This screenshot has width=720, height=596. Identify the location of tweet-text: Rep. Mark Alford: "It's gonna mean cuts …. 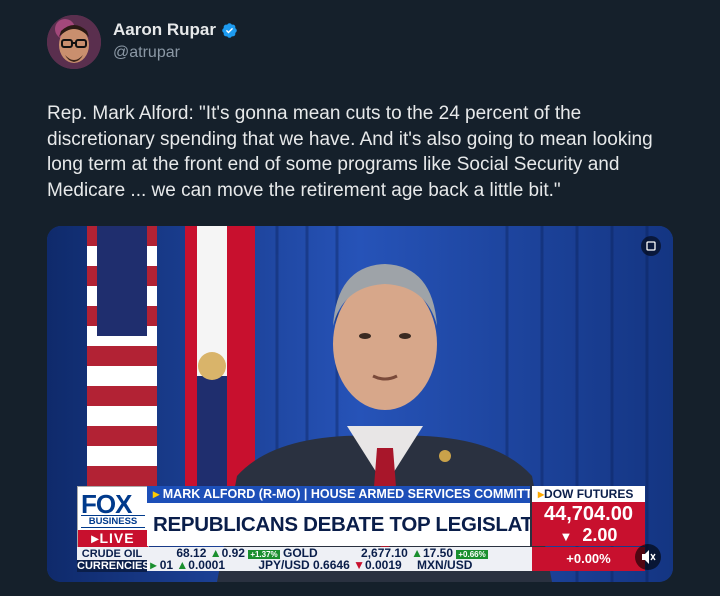
(350, 152).